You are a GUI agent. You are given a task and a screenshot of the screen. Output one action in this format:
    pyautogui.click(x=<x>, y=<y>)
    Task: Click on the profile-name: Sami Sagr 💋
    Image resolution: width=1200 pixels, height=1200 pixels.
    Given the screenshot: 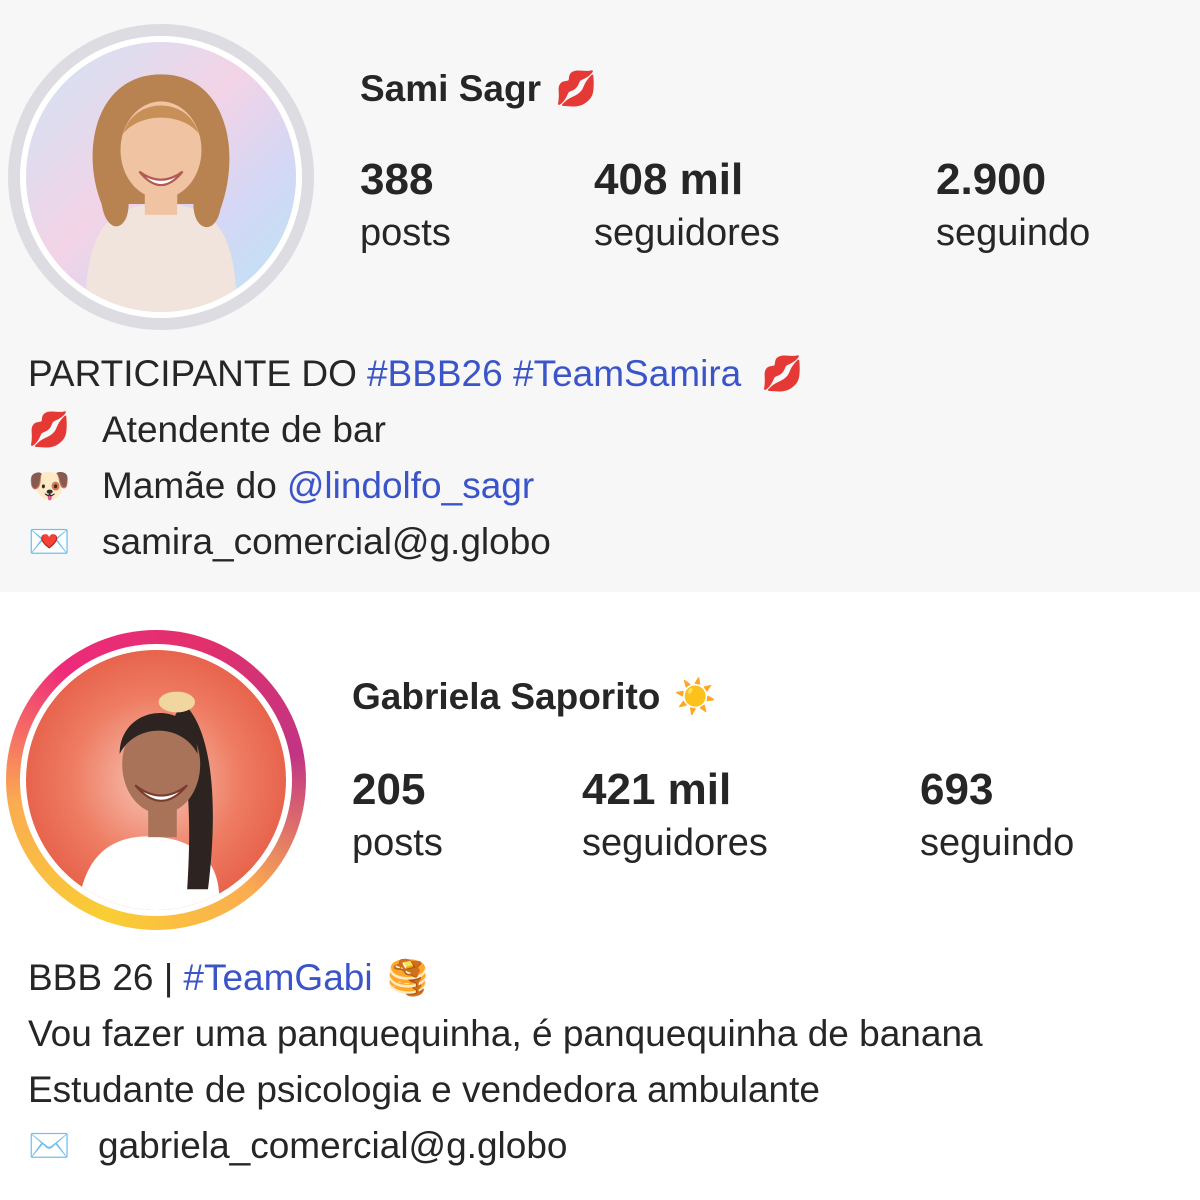 What is the action you would take?
    pyautogui.click(x=478, y=89)
    